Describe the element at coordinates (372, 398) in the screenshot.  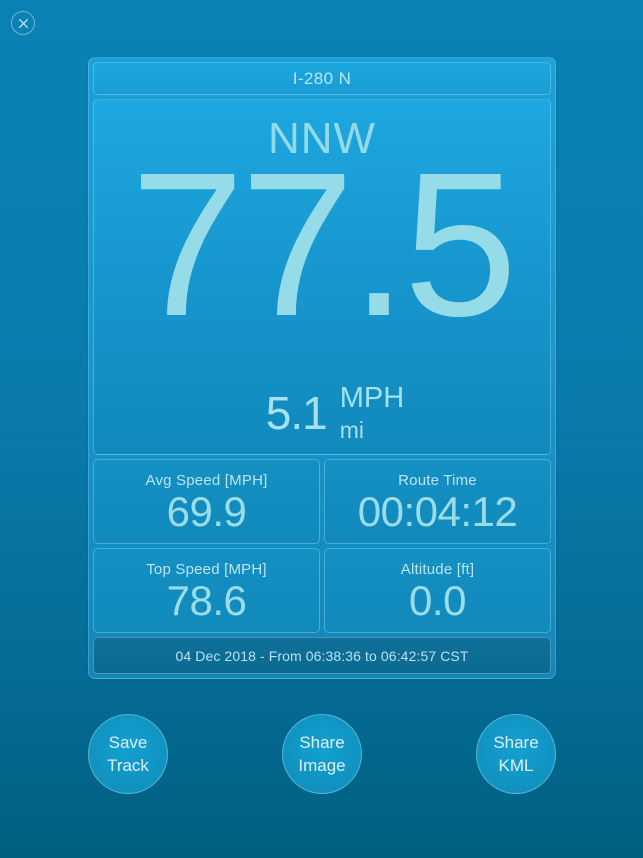
I see `speed-unit-label: MPH` at that location.